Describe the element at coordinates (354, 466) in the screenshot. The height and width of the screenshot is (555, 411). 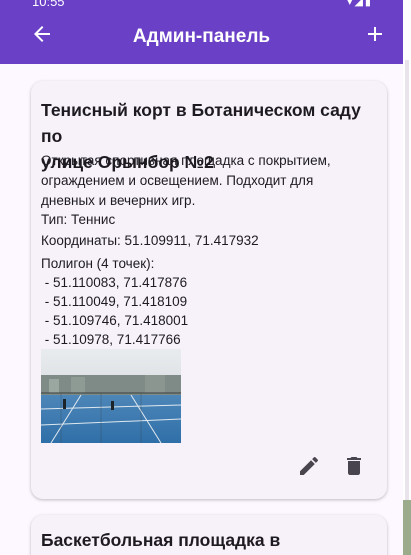
I see `trash-icon` at that location.